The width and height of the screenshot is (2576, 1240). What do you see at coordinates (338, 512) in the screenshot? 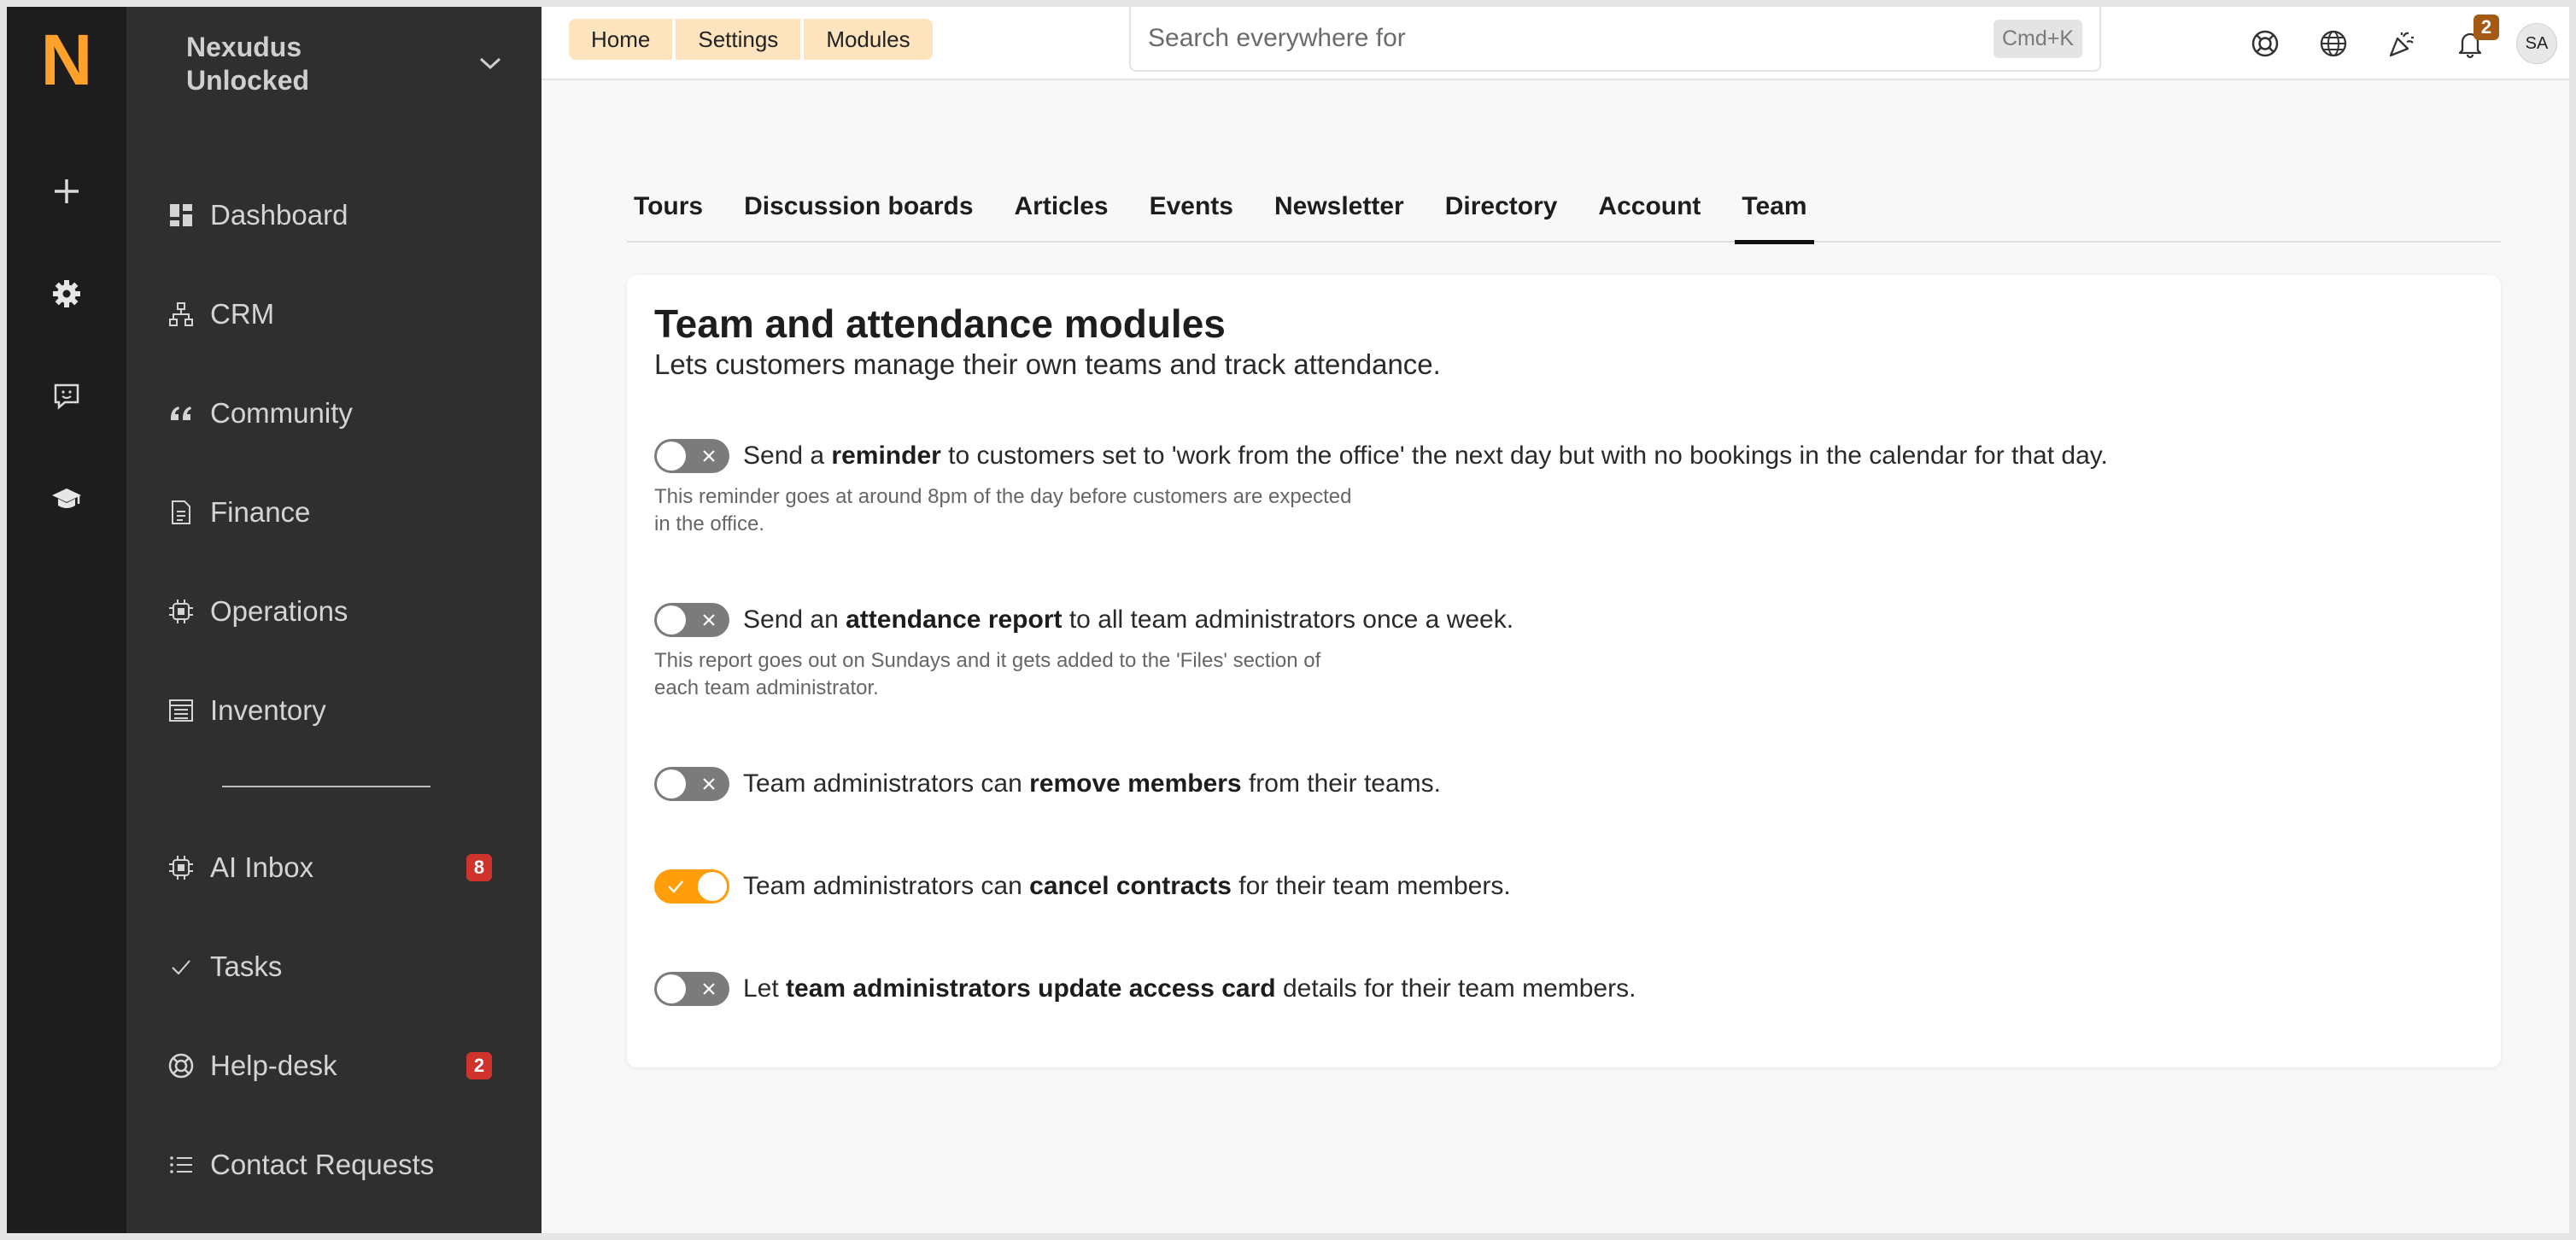
I see `sidebar-item-finance: Finance` at bounding box center [338, 512].